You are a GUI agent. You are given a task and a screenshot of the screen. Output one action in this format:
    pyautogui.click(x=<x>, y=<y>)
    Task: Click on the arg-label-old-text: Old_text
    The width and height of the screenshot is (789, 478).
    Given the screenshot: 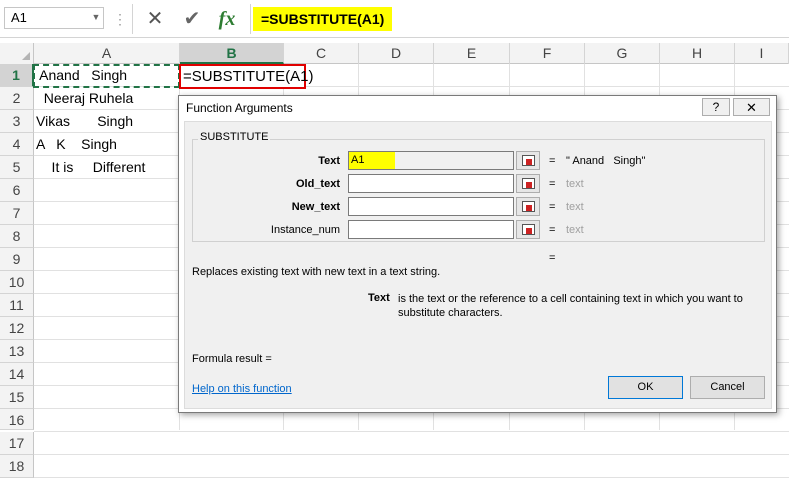 What is the action you would take?
    pyautogui.click(x=317, y=184)
    